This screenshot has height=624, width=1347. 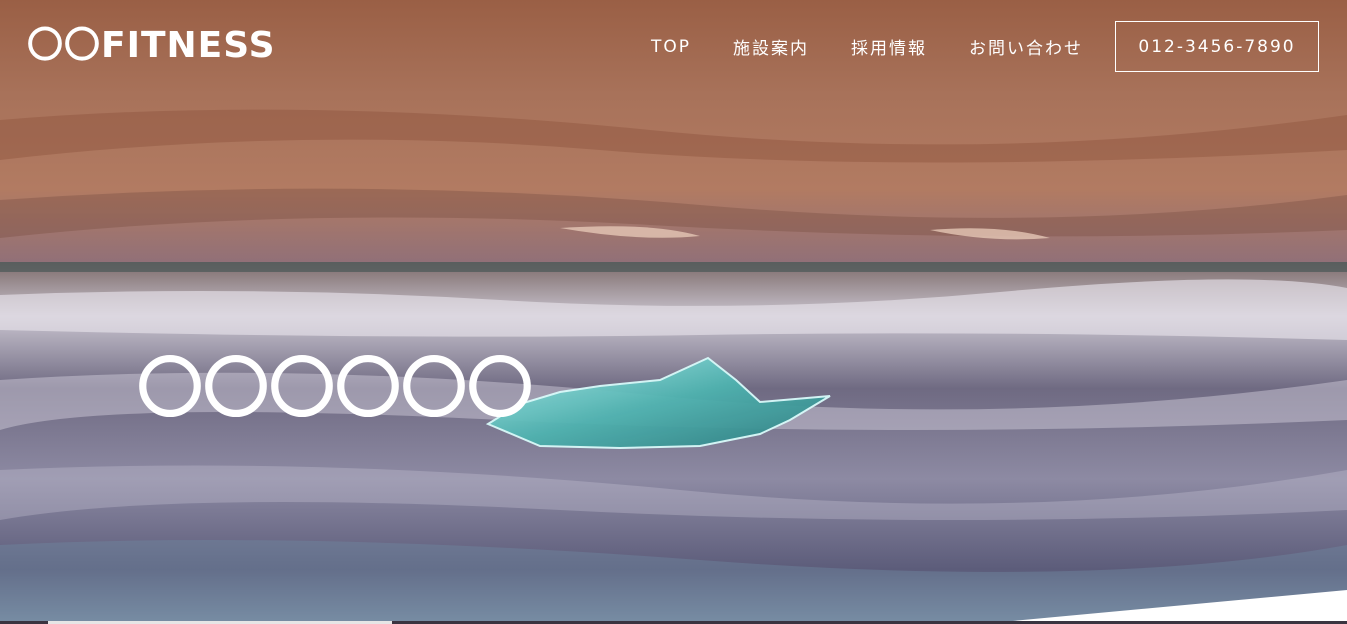 I want to click on phone-number-button: 012-3456-7890, so click(x=1217, y=46).